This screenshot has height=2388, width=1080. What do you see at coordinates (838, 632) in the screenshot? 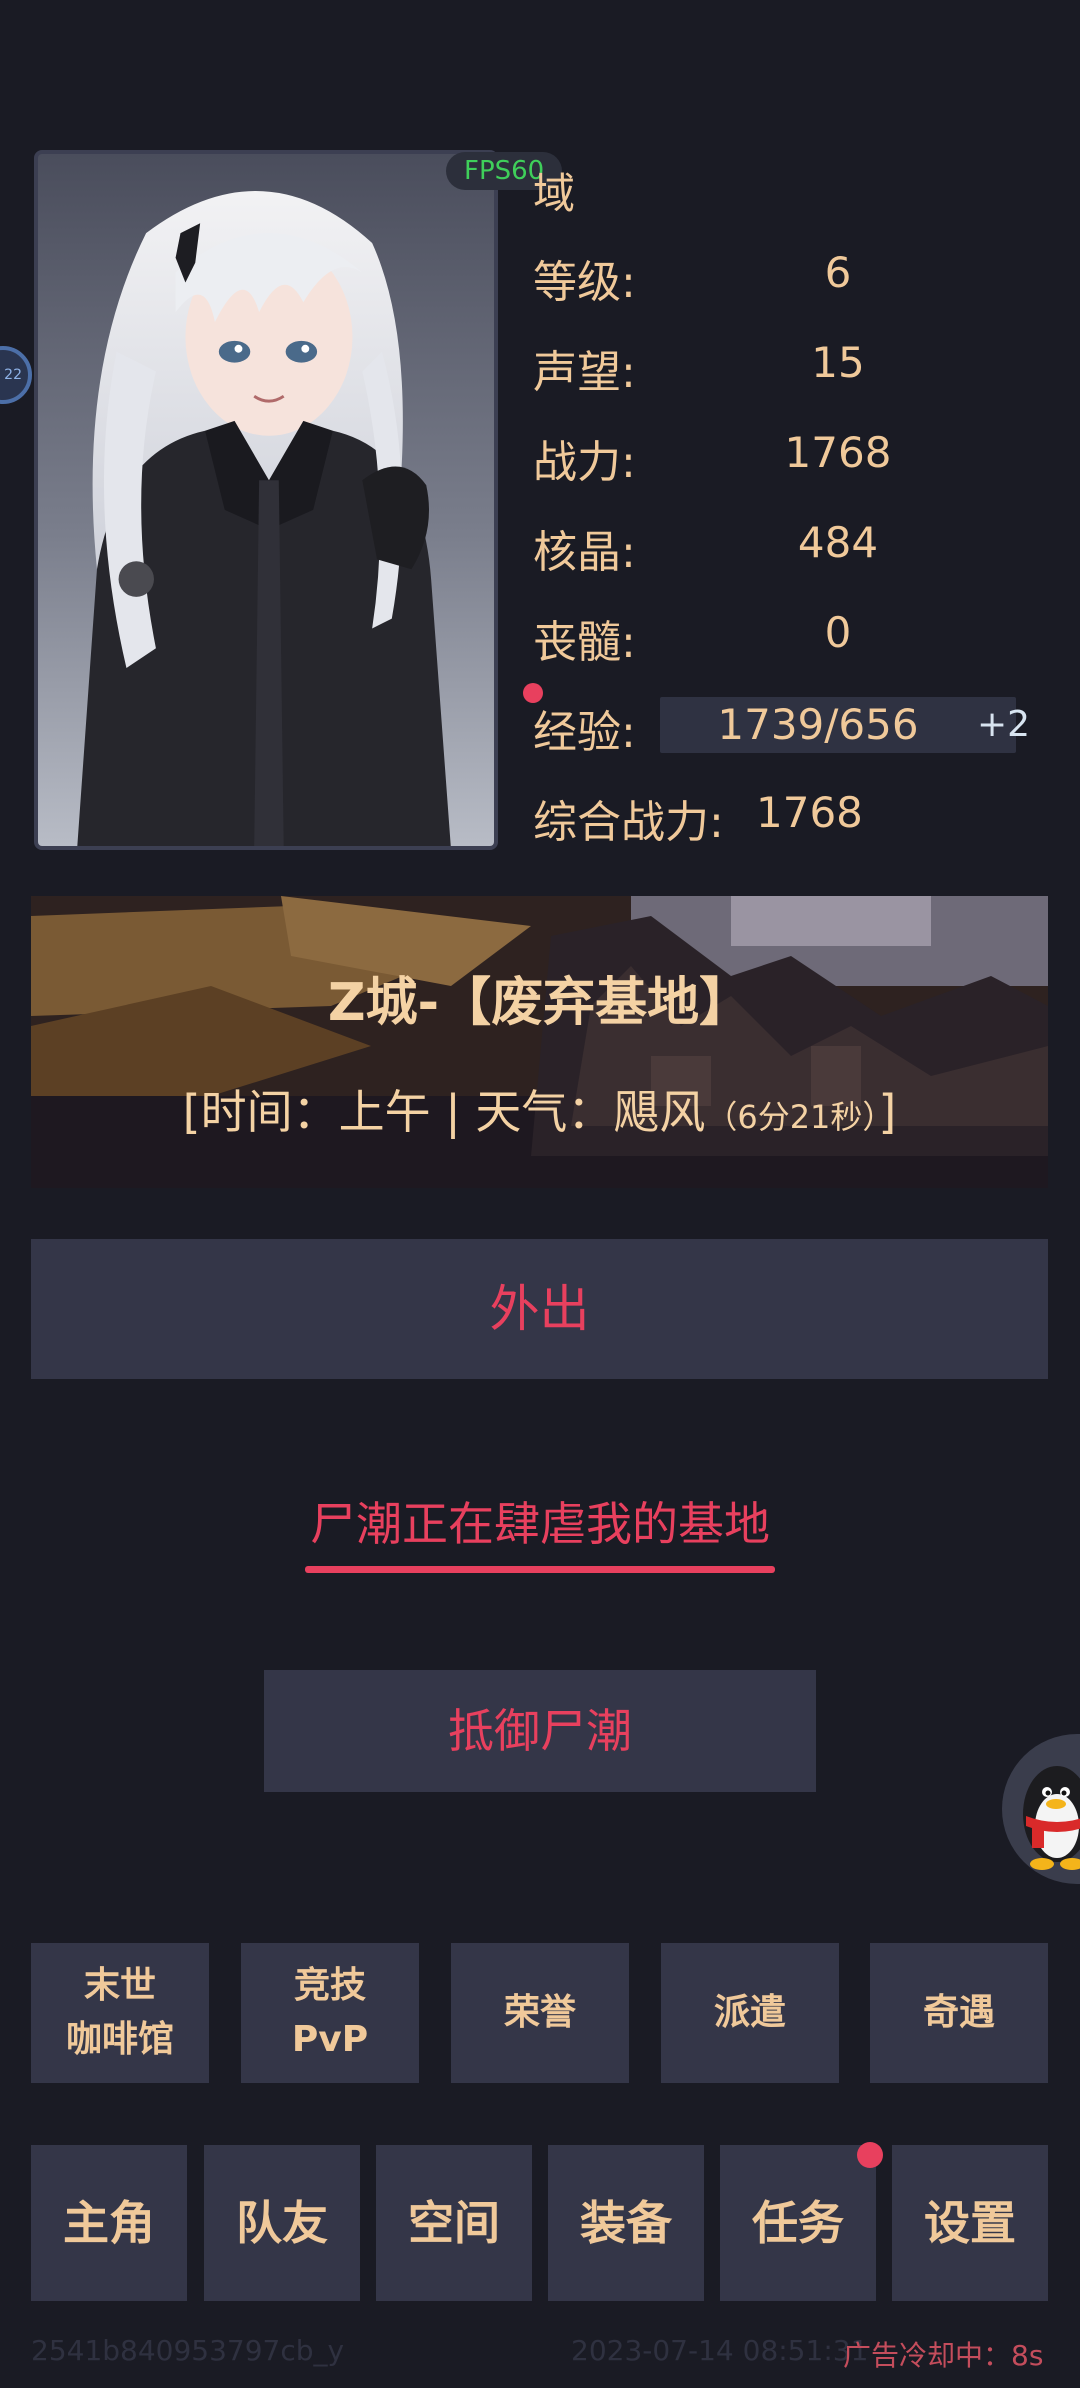
I see `marrow-value: 0` at bounding box center [838, 632].